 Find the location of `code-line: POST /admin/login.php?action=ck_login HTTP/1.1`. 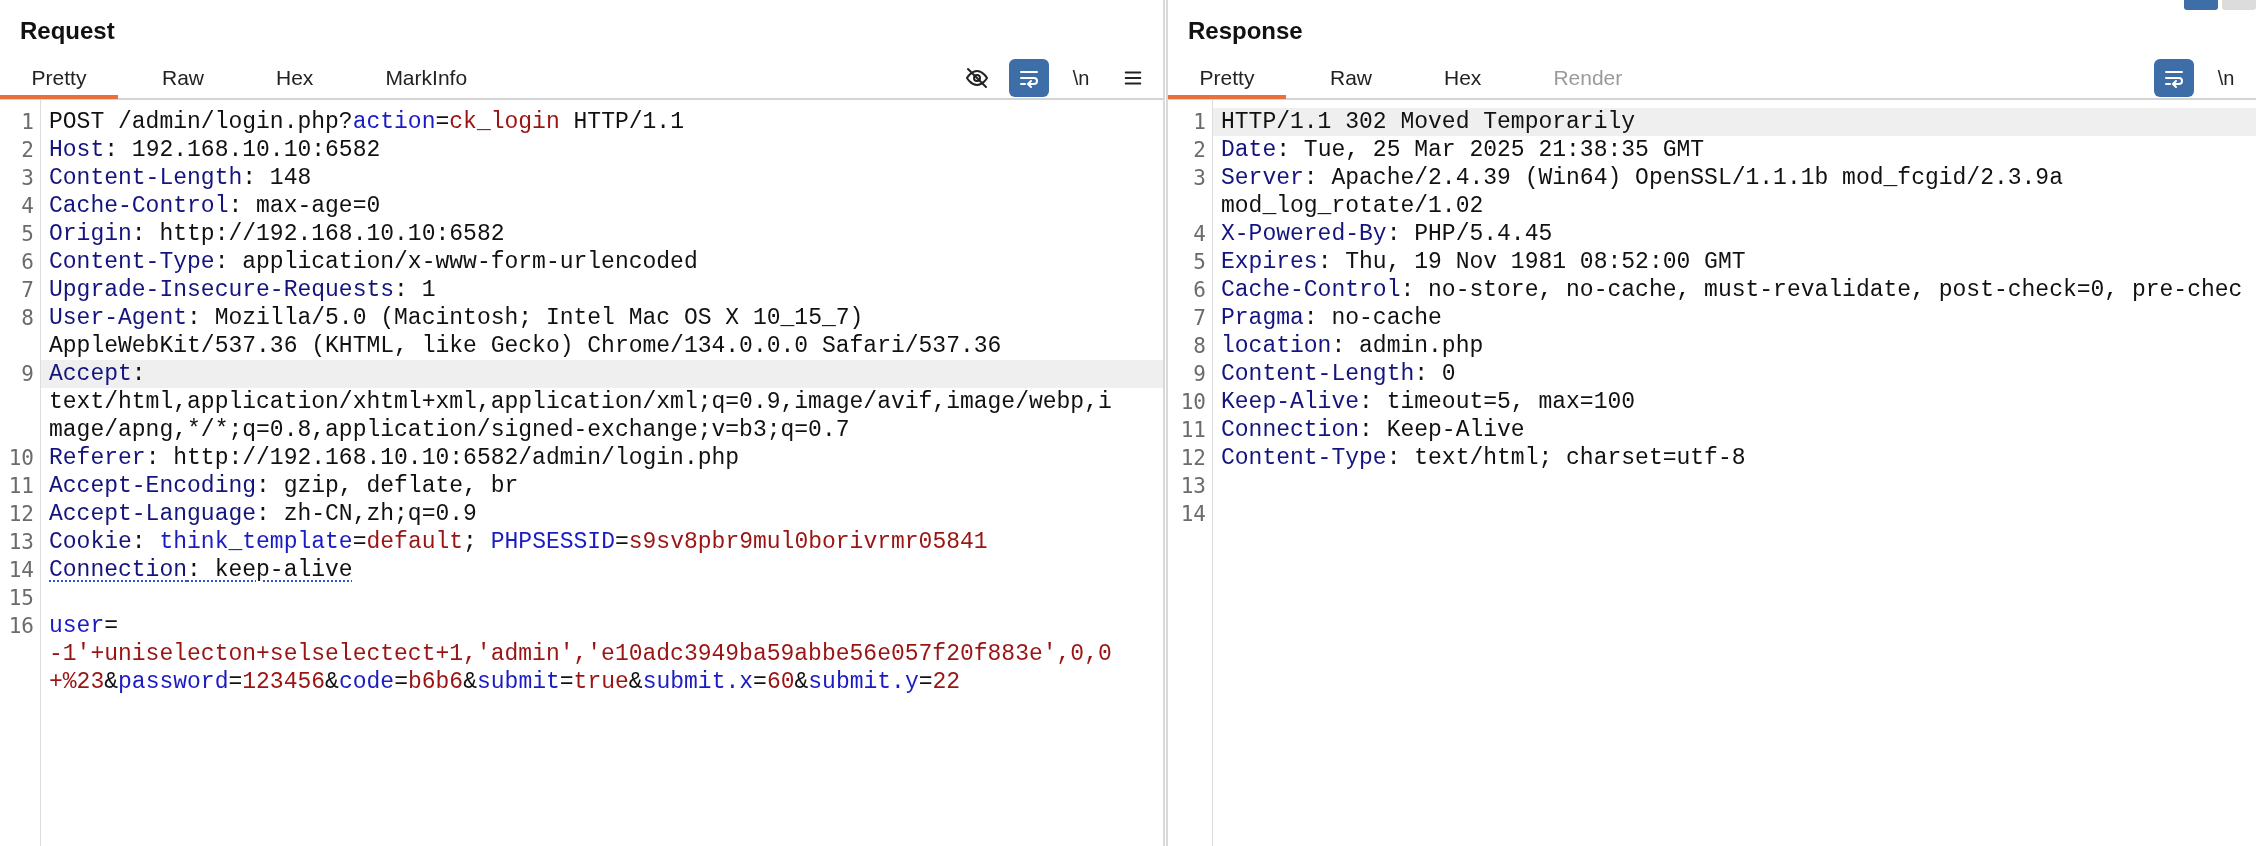

code-line: POST /admin/login.php?action=ck_login HTTP/1.1 is located at coordinates (366, 122).